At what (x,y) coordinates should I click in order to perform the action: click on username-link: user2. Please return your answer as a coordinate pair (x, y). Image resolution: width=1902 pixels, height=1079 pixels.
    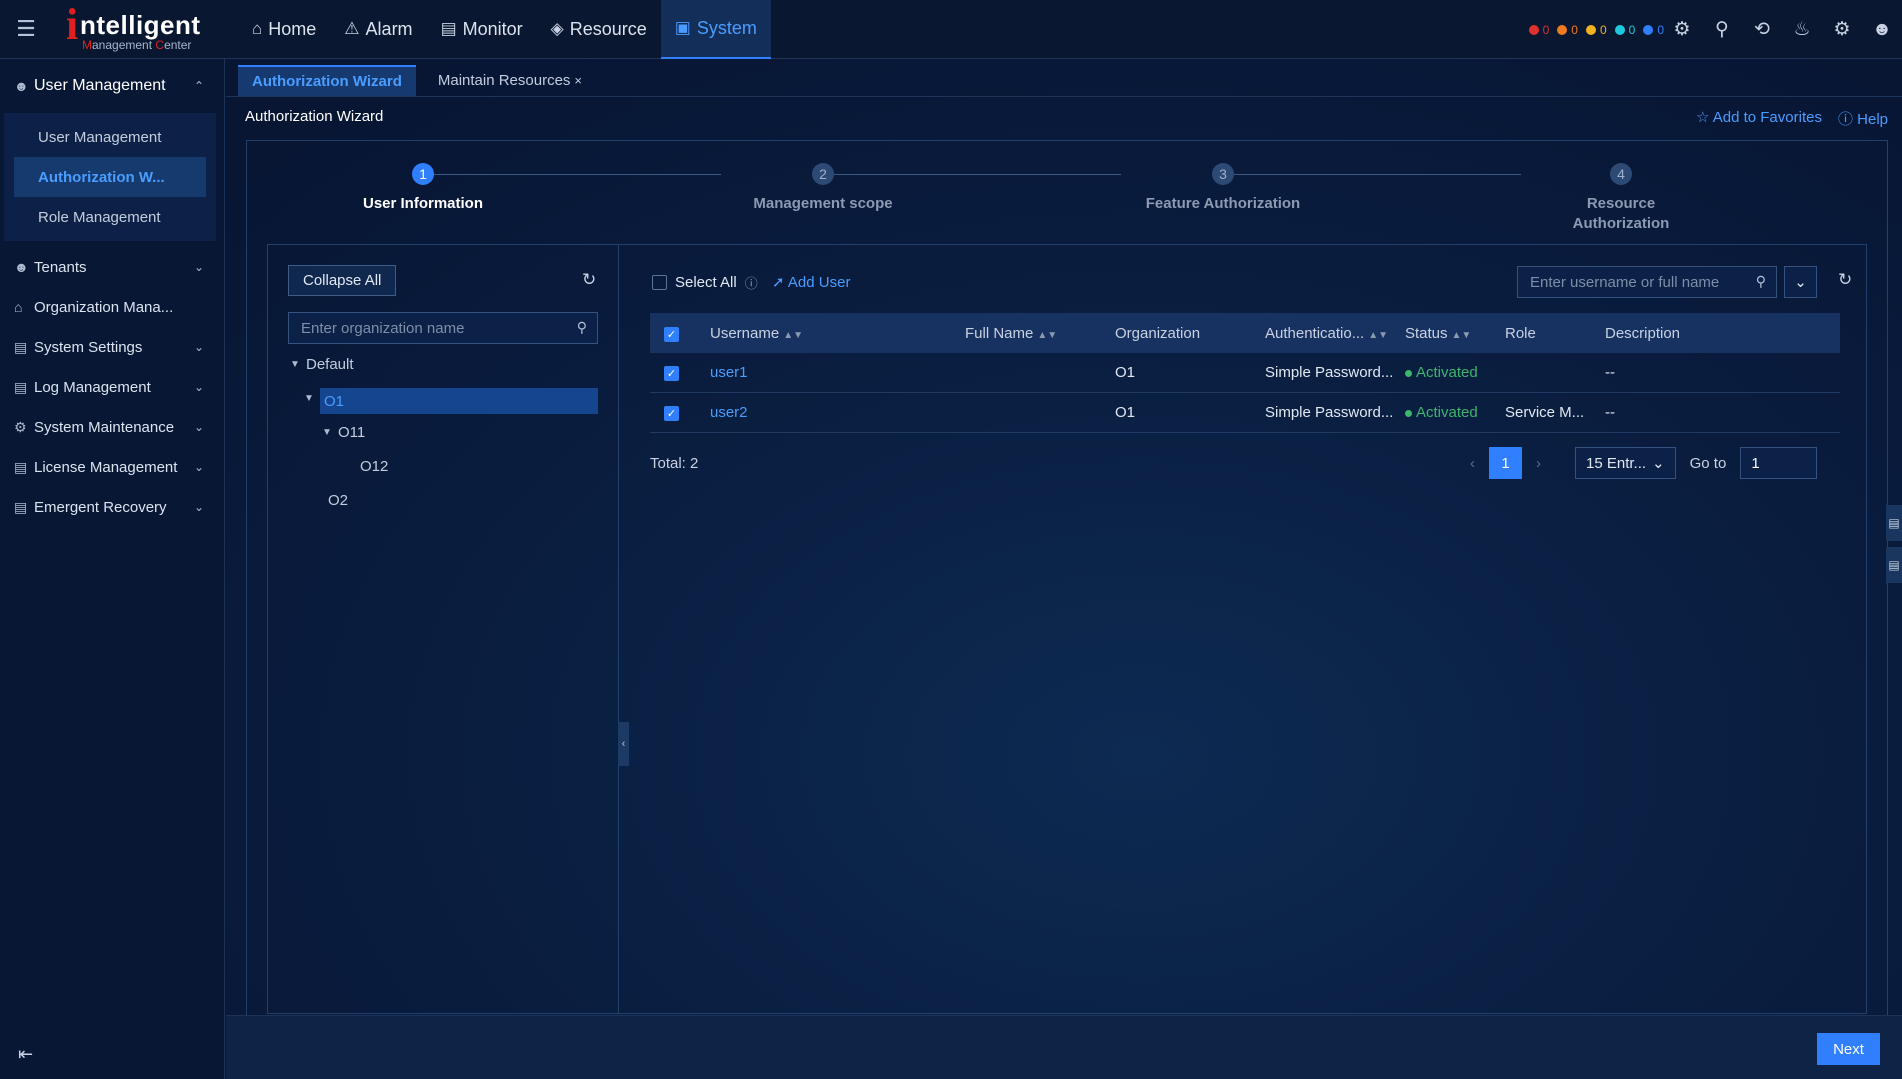
    Looking at the image, I should click on (827, 412).